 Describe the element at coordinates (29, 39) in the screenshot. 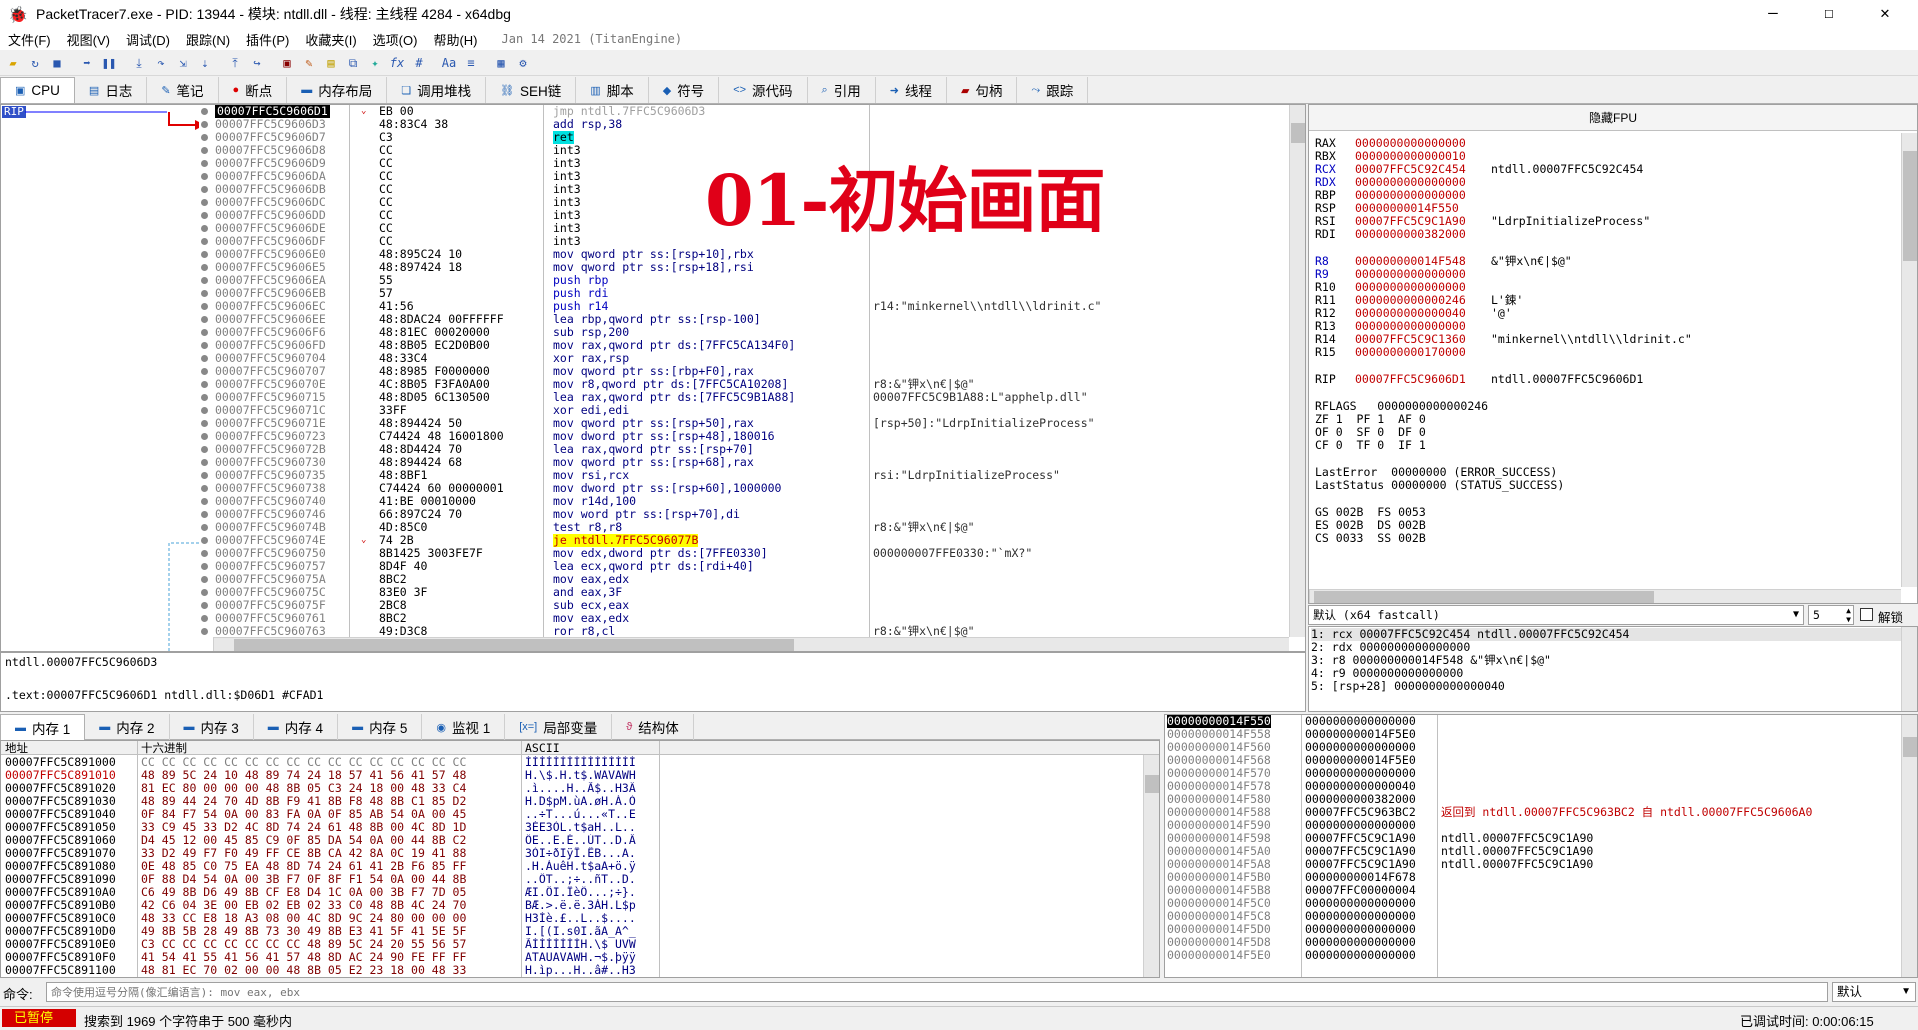

I see `menu-file: 文件(F)` at that location.